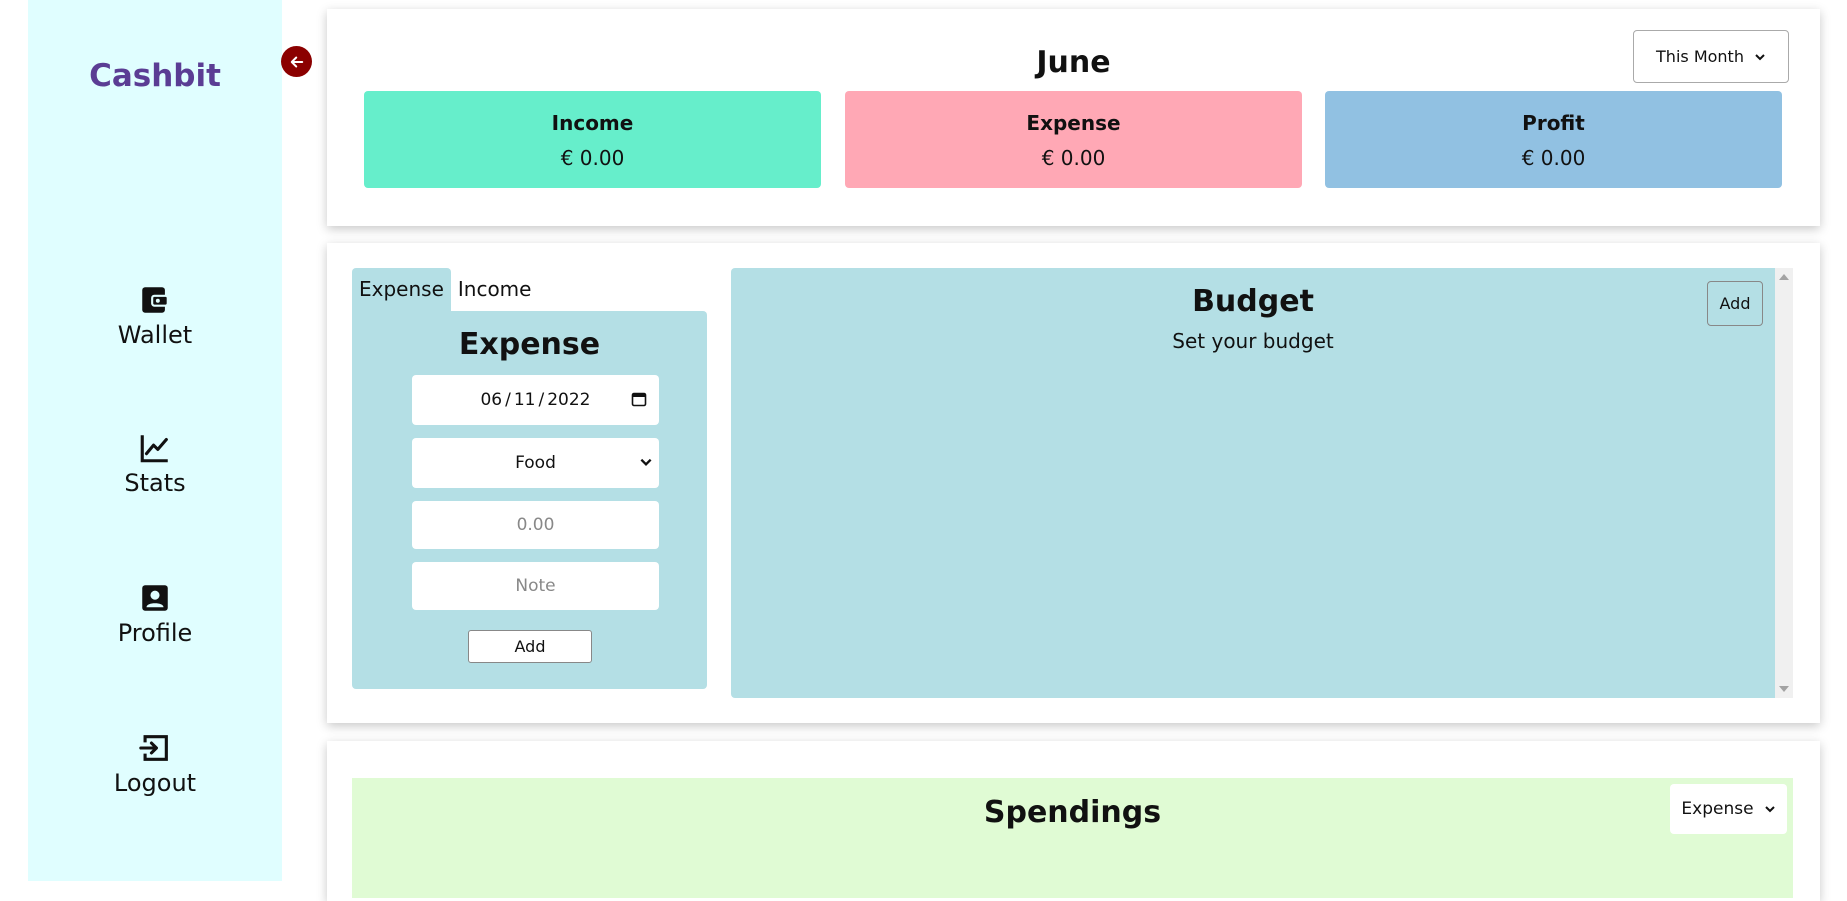 This screenshot has height=901, width=1847. What do you see at coordinates (1073, 62) in the screenshot?
I see `month-title: June` at bounding box center [1073, 62].